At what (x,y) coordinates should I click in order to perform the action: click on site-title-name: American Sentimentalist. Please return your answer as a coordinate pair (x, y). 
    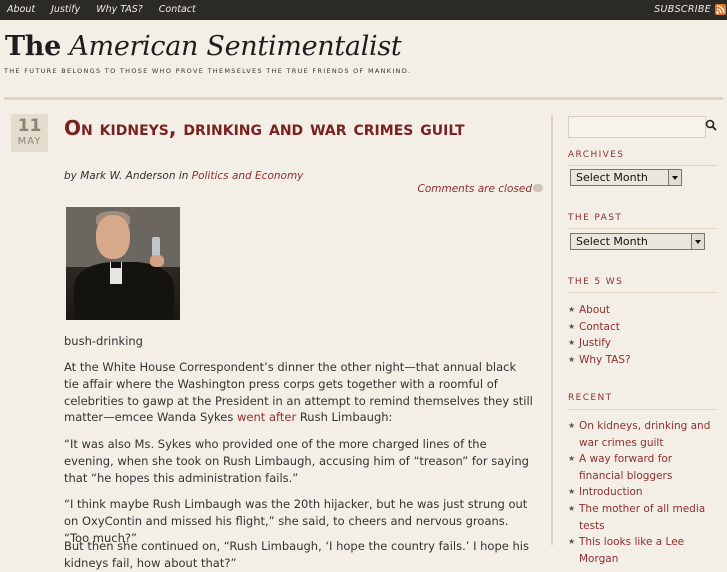
    Looking at the image, I should click on (235, 46).